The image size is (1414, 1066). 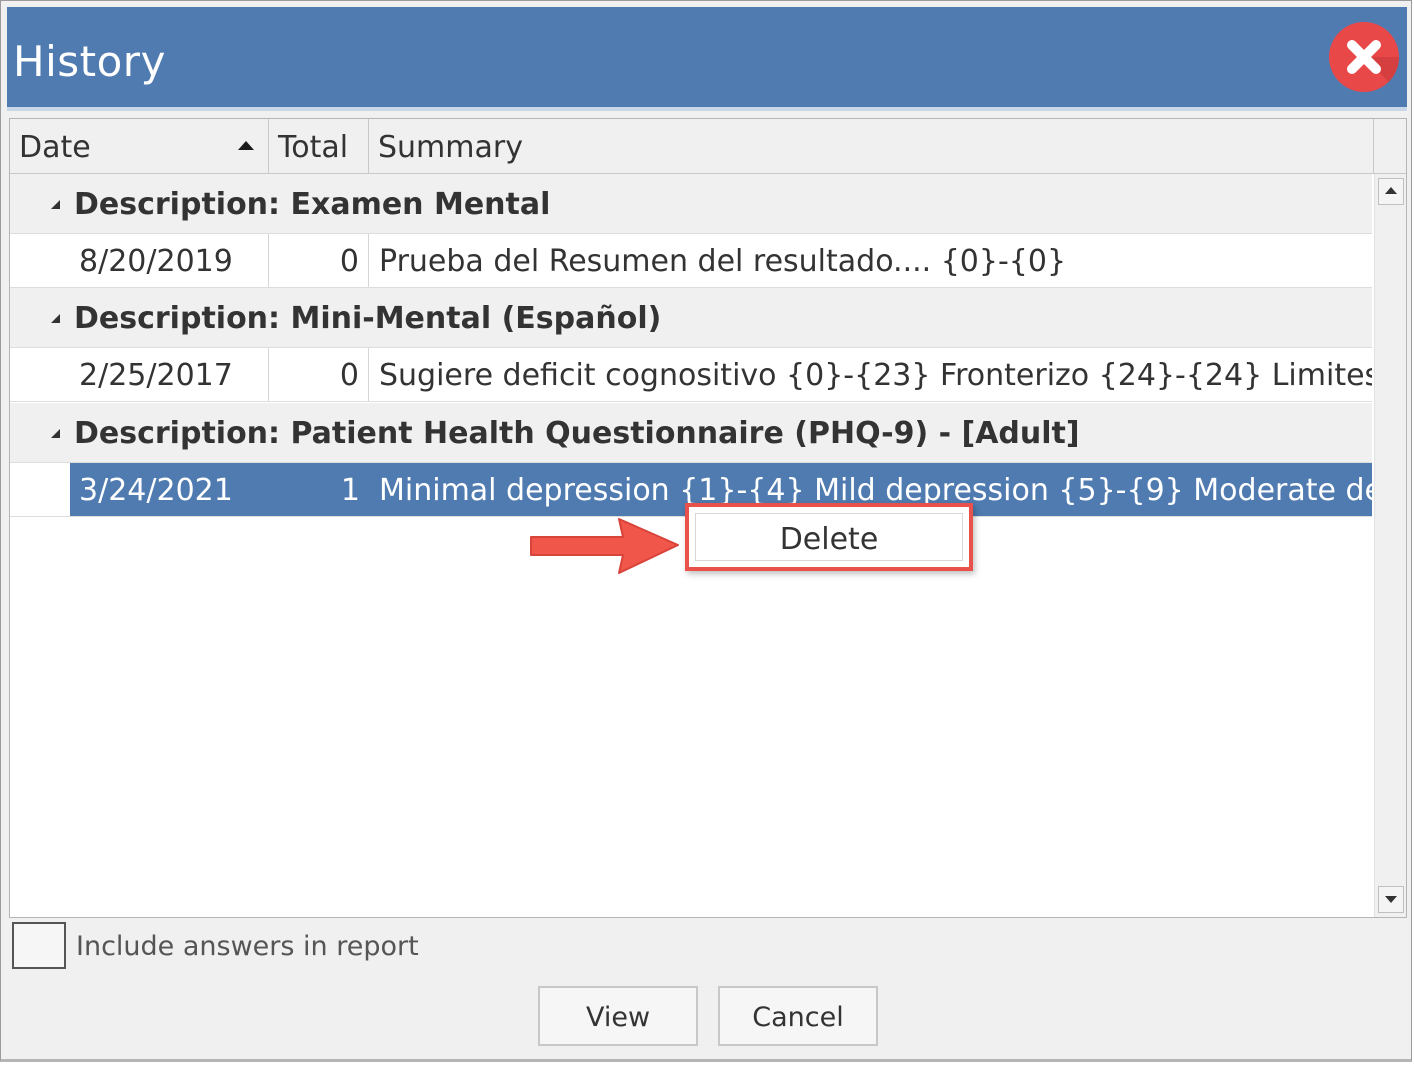 What do you see at coordinates (247, 946) in the screenshot?
I see `include-answers-label: Include answers in report` at bounding box center [247, 946].